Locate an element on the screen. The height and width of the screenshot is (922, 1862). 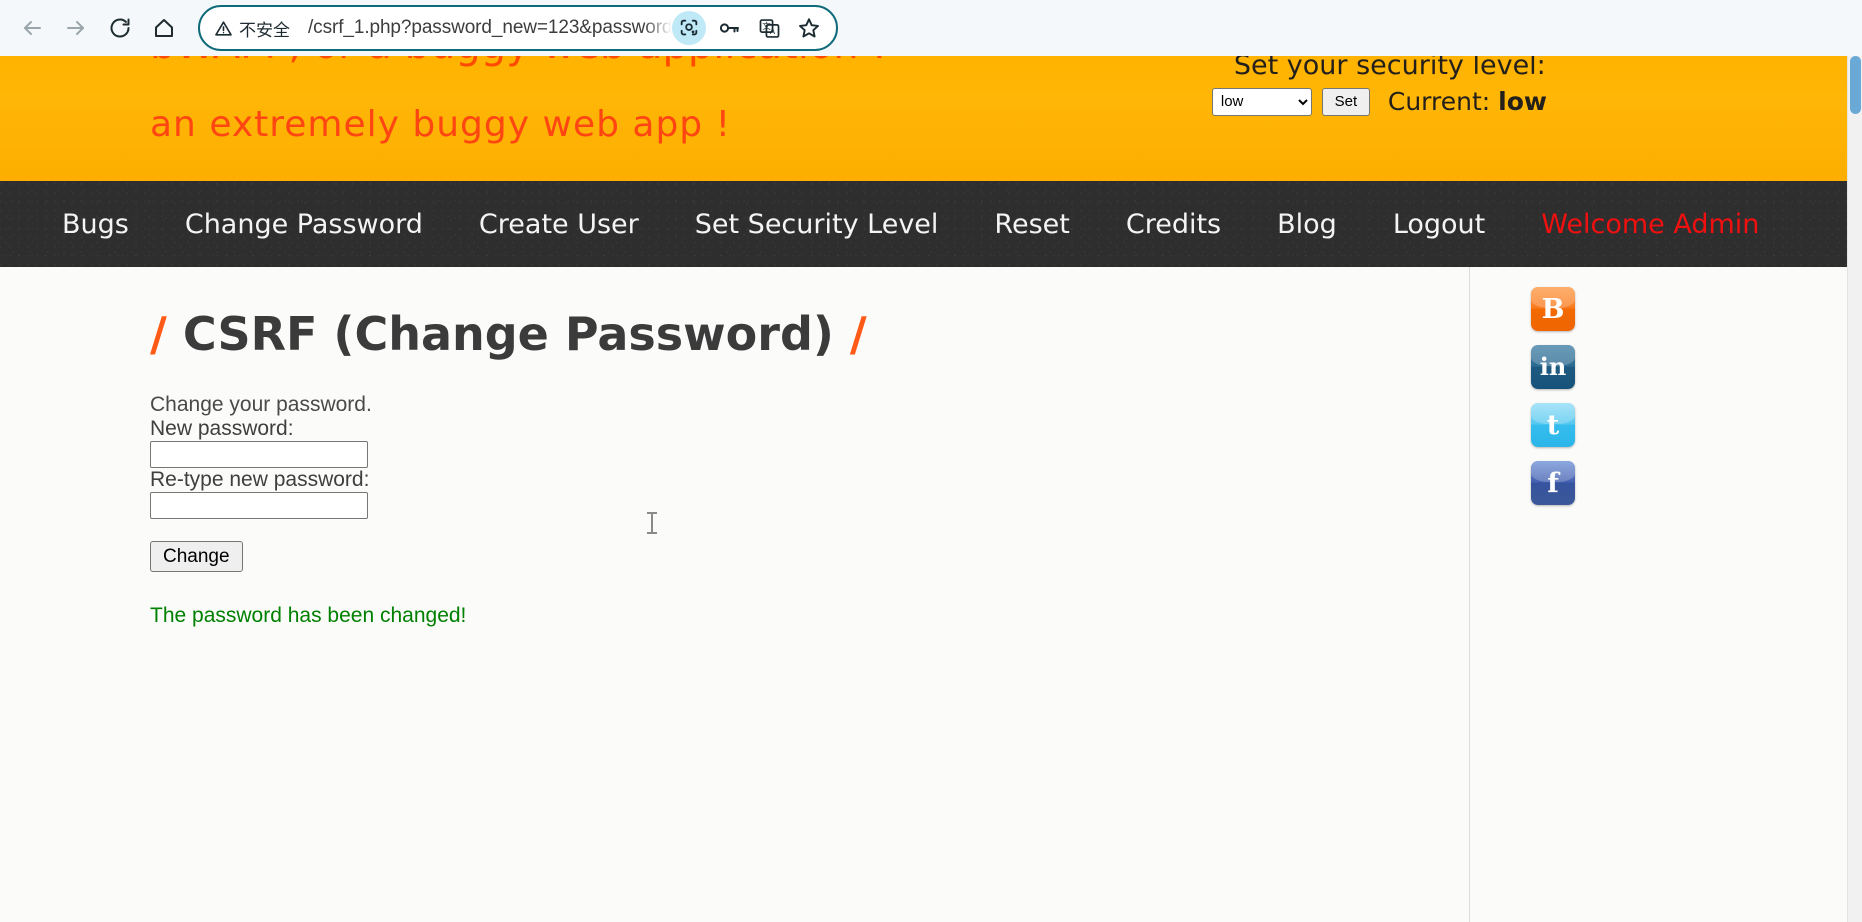
omnibox-icons: 文 A is located at coordinates (749, 28).